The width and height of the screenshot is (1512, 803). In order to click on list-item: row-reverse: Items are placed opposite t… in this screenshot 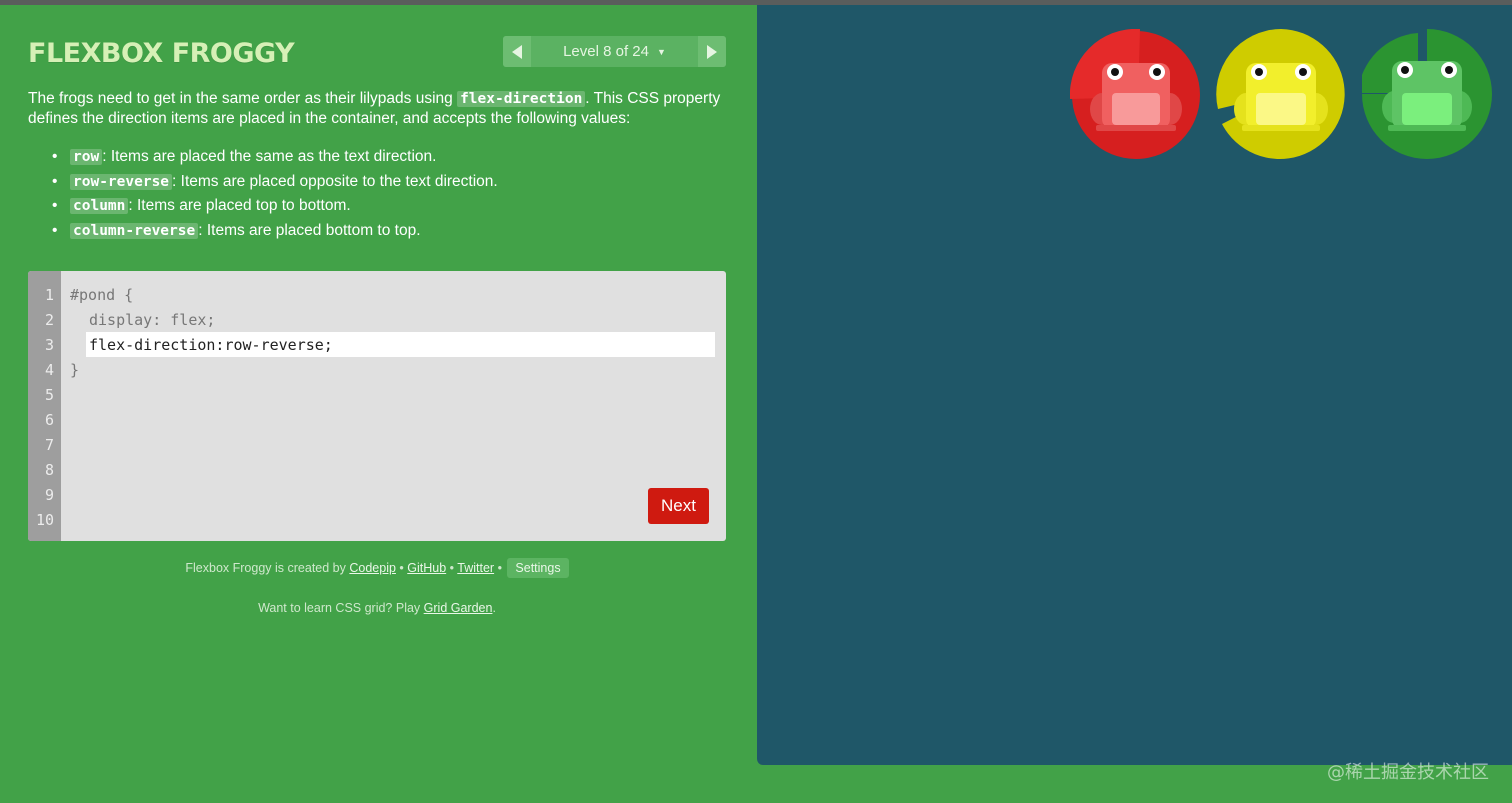, I will do `click(382, 182)`.